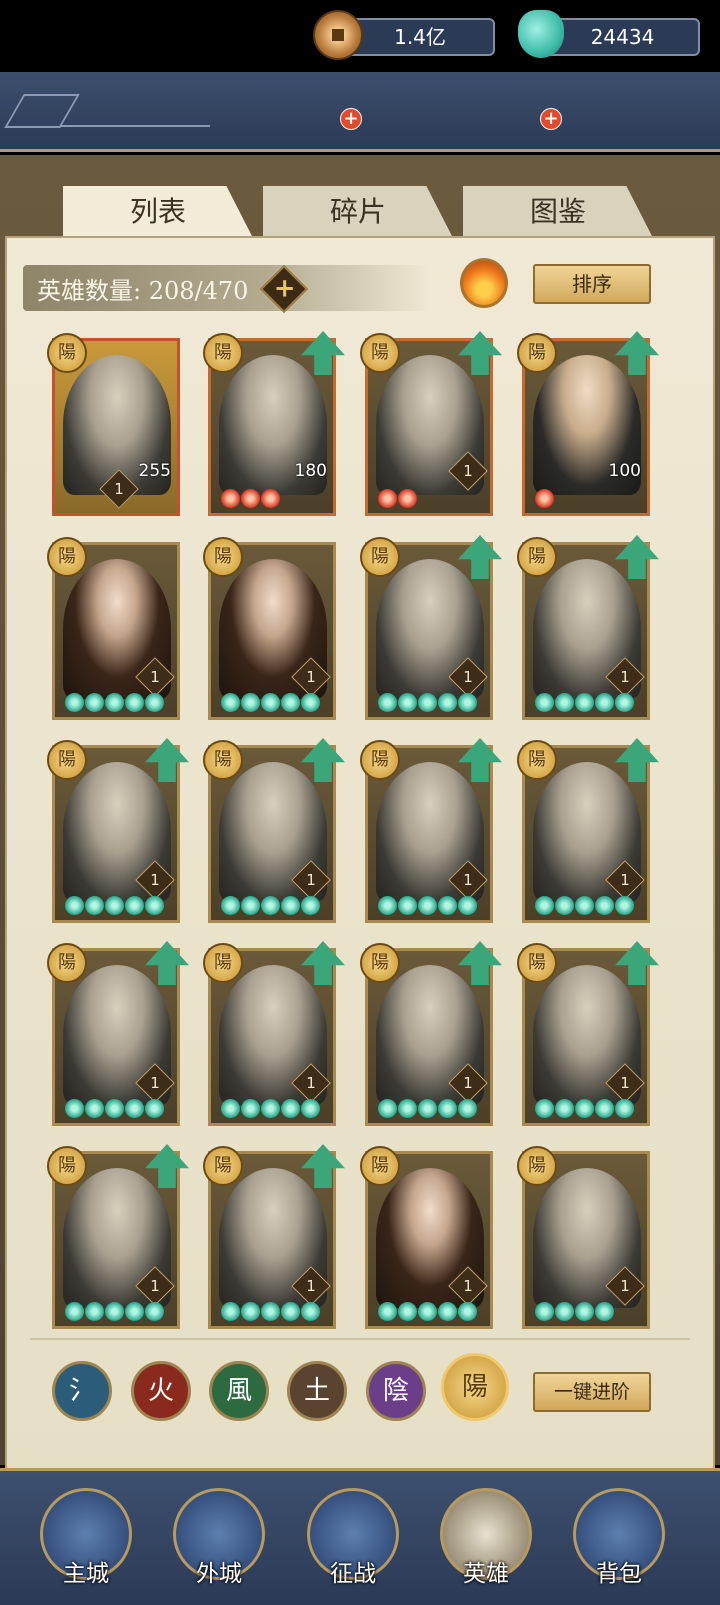  I want to click on tab-fragments: 碎片, so click(358, 212).